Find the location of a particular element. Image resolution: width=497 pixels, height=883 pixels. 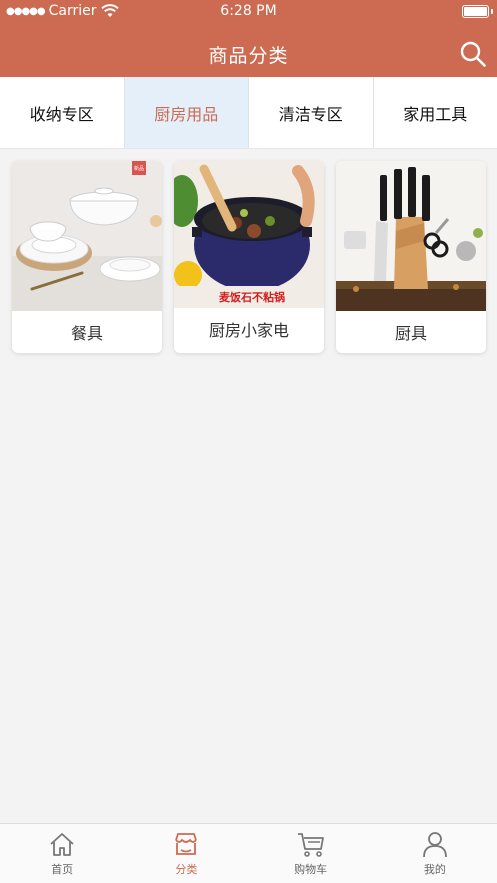

battery-icon is located at coordinates (475, 11).